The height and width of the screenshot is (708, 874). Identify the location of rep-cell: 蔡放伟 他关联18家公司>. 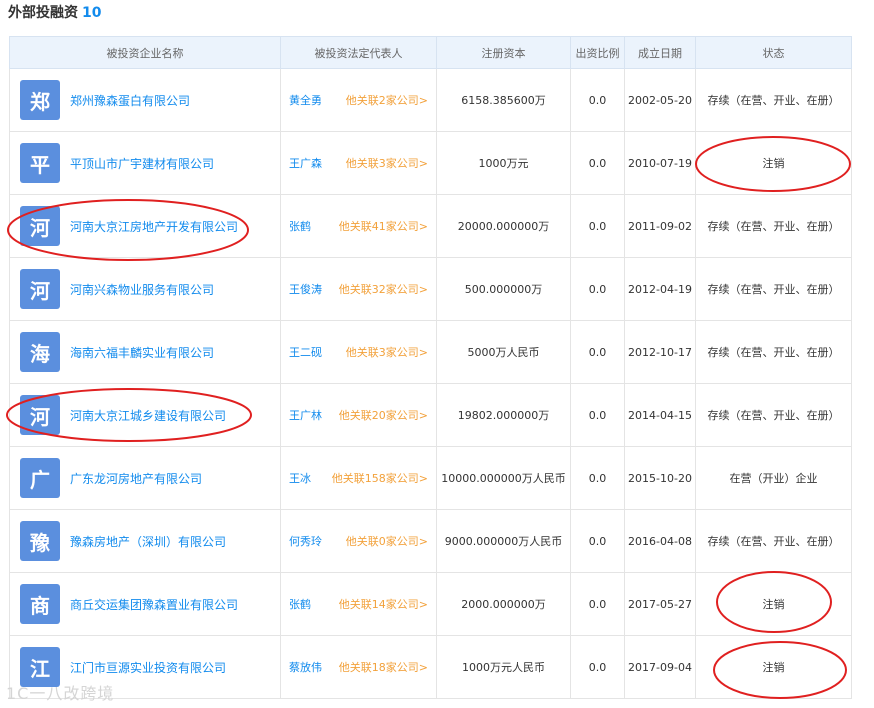
(358, 667).